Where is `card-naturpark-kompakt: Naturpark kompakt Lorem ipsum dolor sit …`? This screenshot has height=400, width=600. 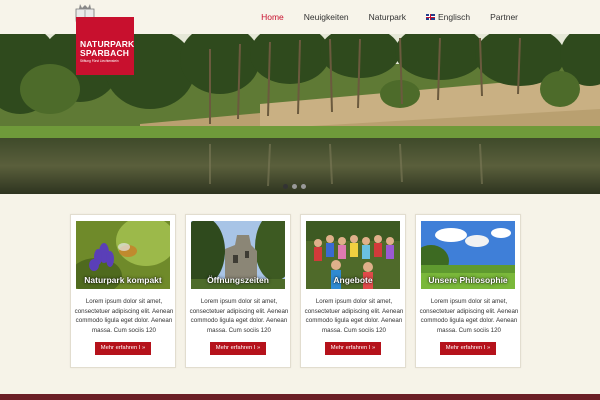 card-naturpark-kompakt: Naturpark kompakt Lorem ipsum dolor sit … is located at coordinates (123, 291).